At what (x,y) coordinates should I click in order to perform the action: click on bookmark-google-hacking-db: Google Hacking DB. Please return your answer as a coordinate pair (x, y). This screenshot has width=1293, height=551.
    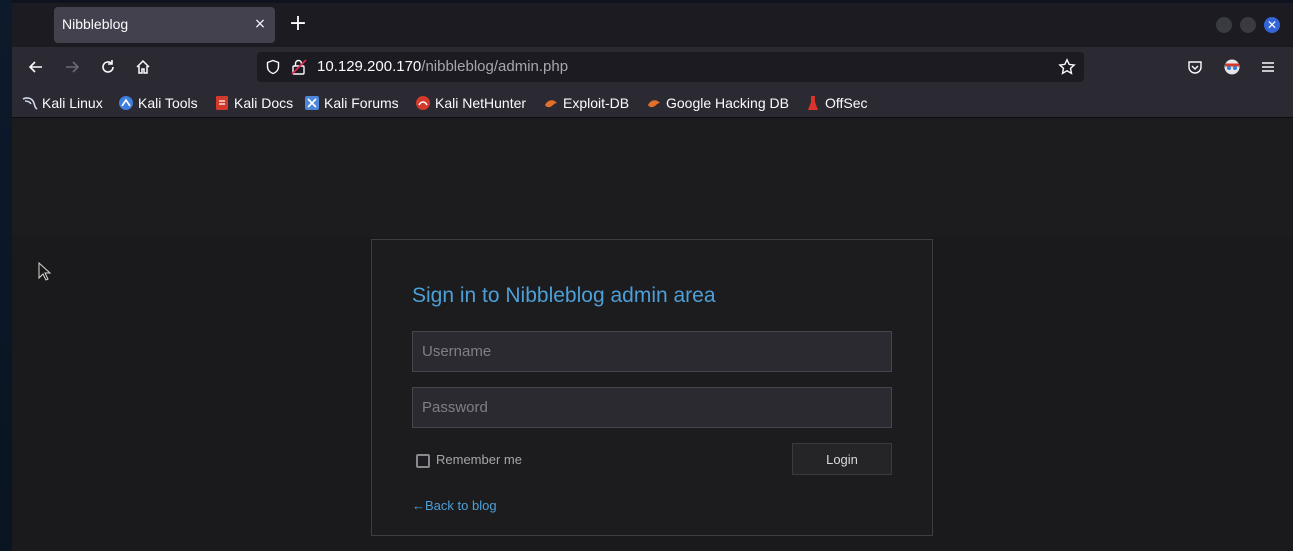
    Looking at the image, I should click on (717, 103).